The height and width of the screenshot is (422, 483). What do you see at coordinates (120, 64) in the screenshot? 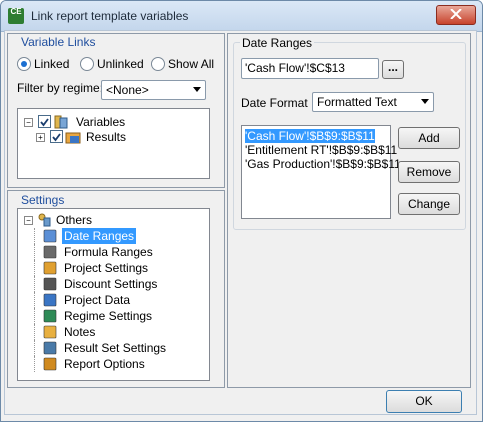
I see `radio-label-unlinked: Unlinked` at bounding box center [120, 64].